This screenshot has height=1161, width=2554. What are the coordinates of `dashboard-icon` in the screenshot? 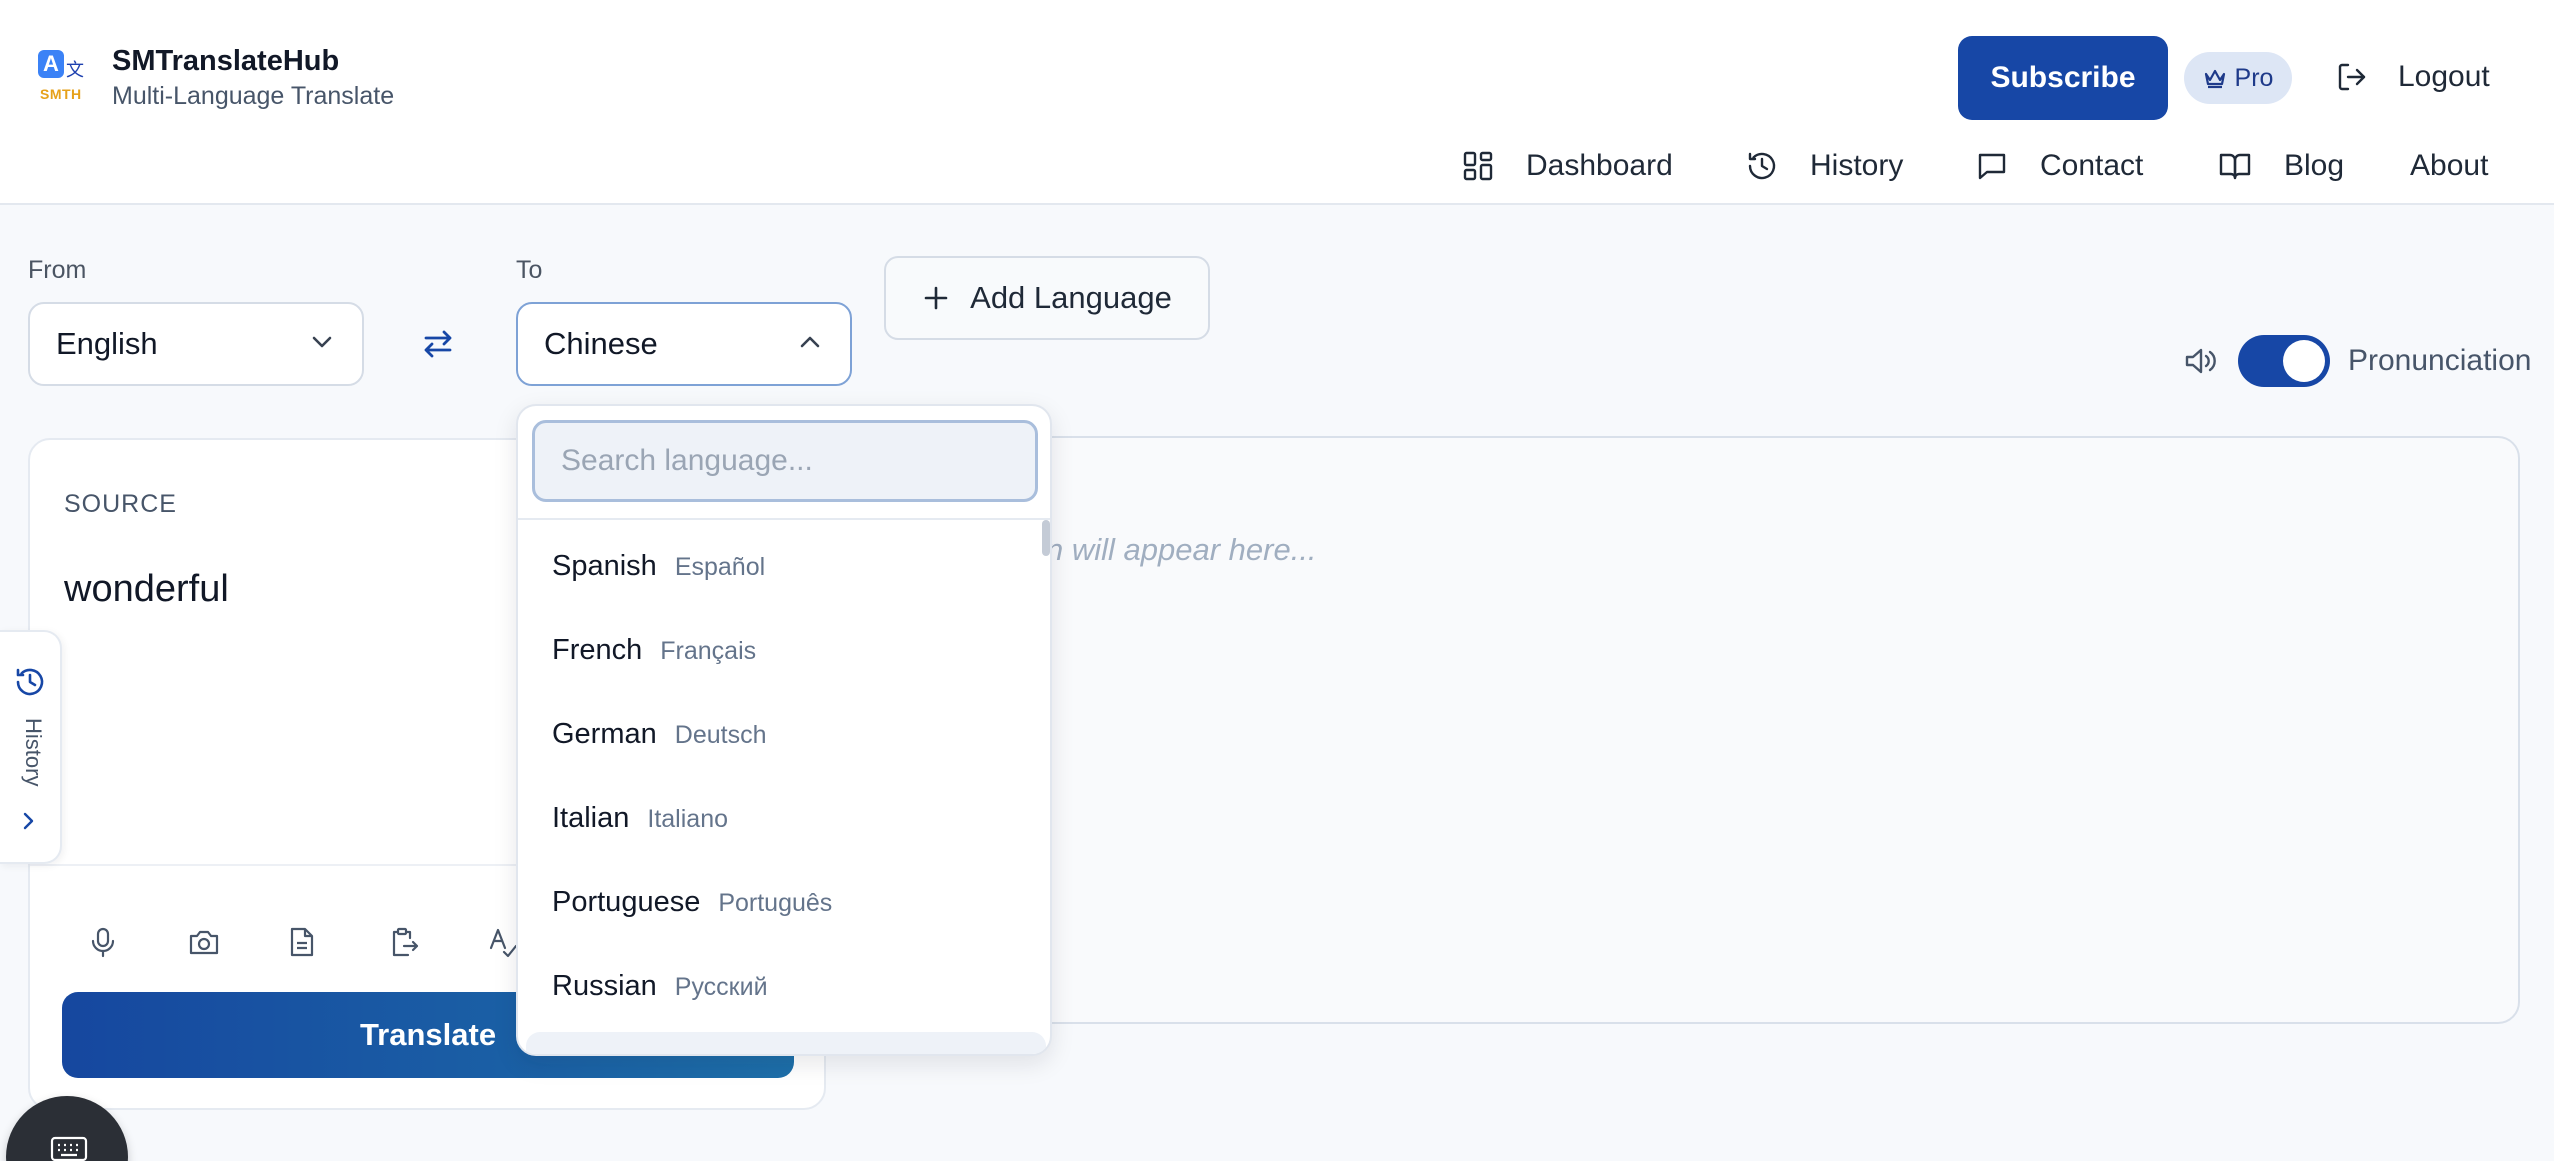 It's located at (1478, 166).